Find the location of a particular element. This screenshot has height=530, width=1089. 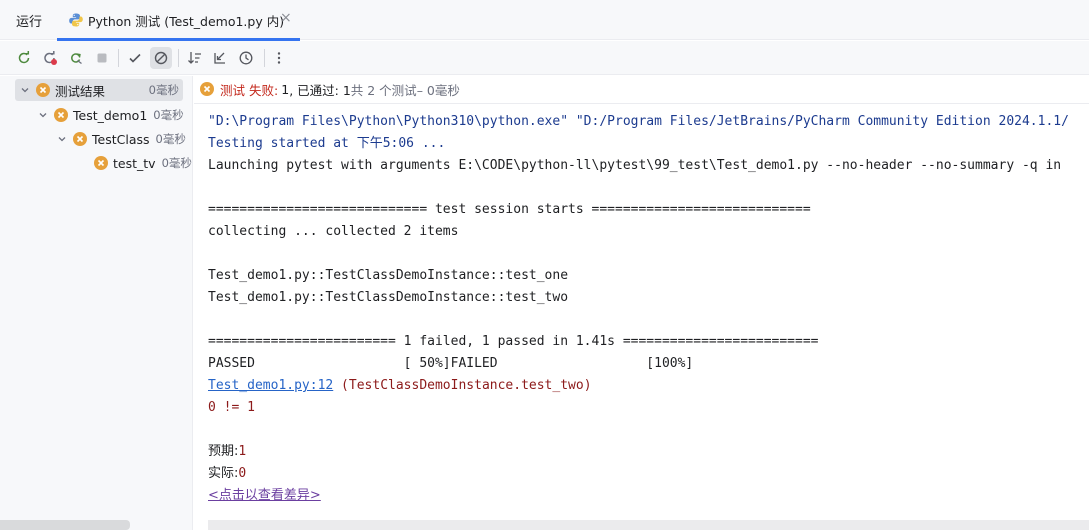

status-time: – 0毫秒 is located at coordinates (438, 90).